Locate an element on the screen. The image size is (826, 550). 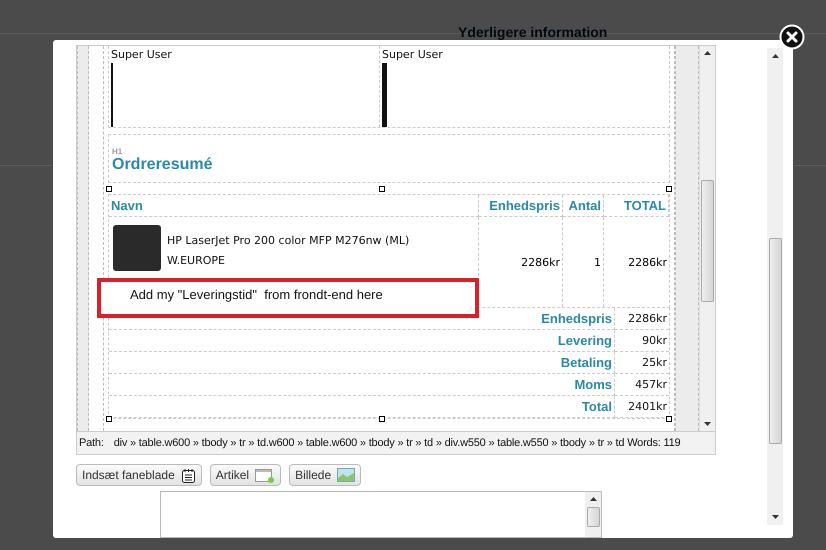
summary-value: 457kr is located at coordinates (651, 385).